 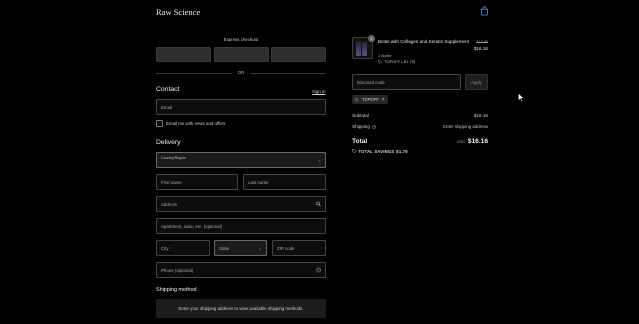 What do you see at coordinates (420, 141) in the screenshot?
I see `total-row: Total USD $16.16` at bounding box center [420, 141].